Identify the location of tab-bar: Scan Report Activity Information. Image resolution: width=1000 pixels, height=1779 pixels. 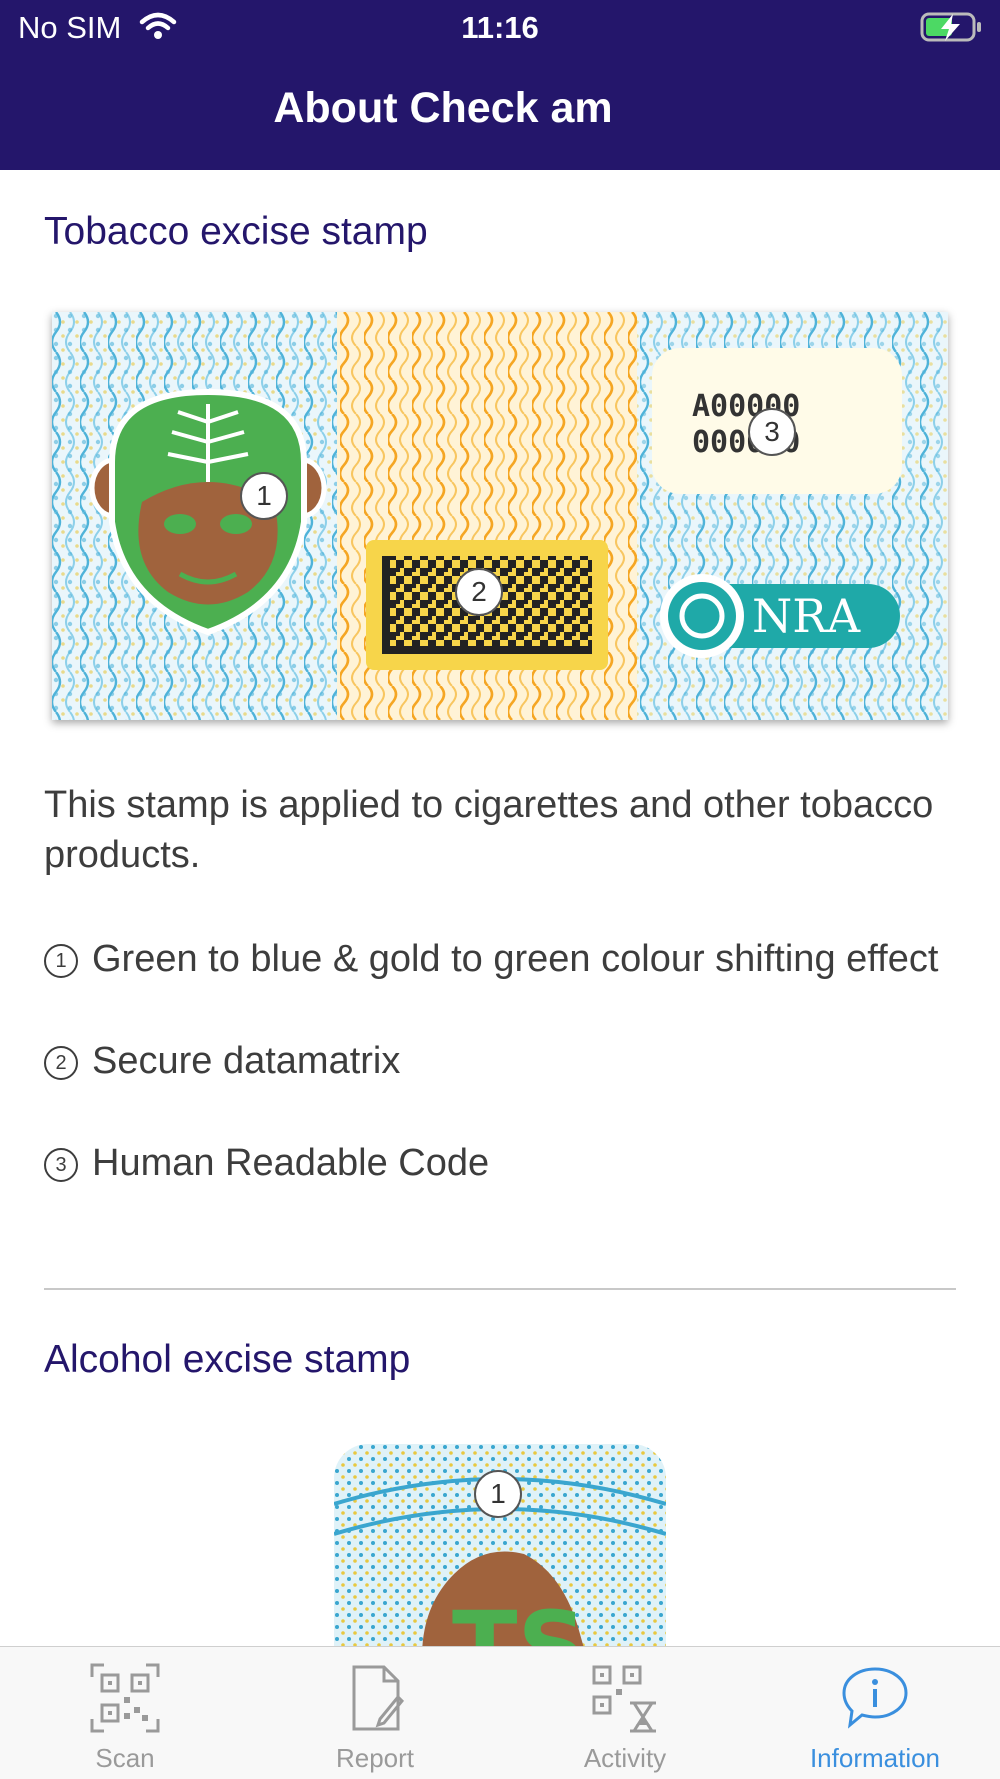
(500, 1712).